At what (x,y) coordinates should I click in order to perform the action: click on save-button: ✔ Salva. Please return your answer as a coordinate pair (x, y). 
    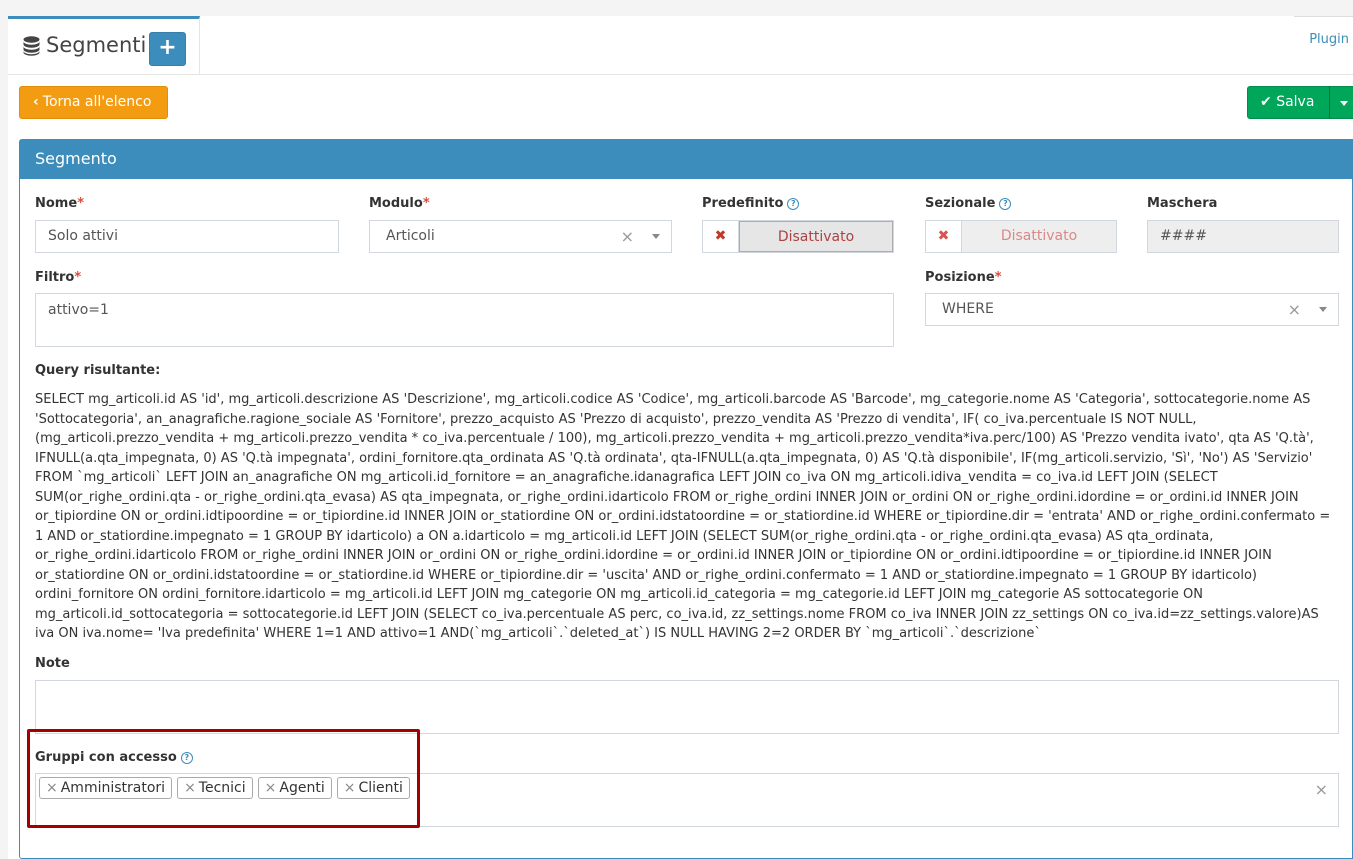
    Looking at the image, I should click on (1288, 102).